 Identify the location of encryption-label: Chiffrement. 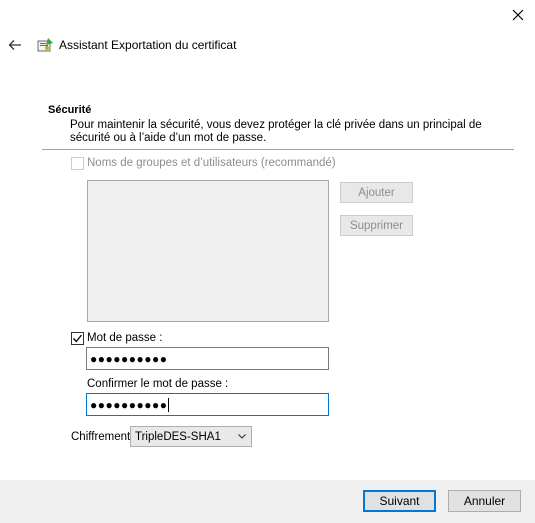
(101, 437).